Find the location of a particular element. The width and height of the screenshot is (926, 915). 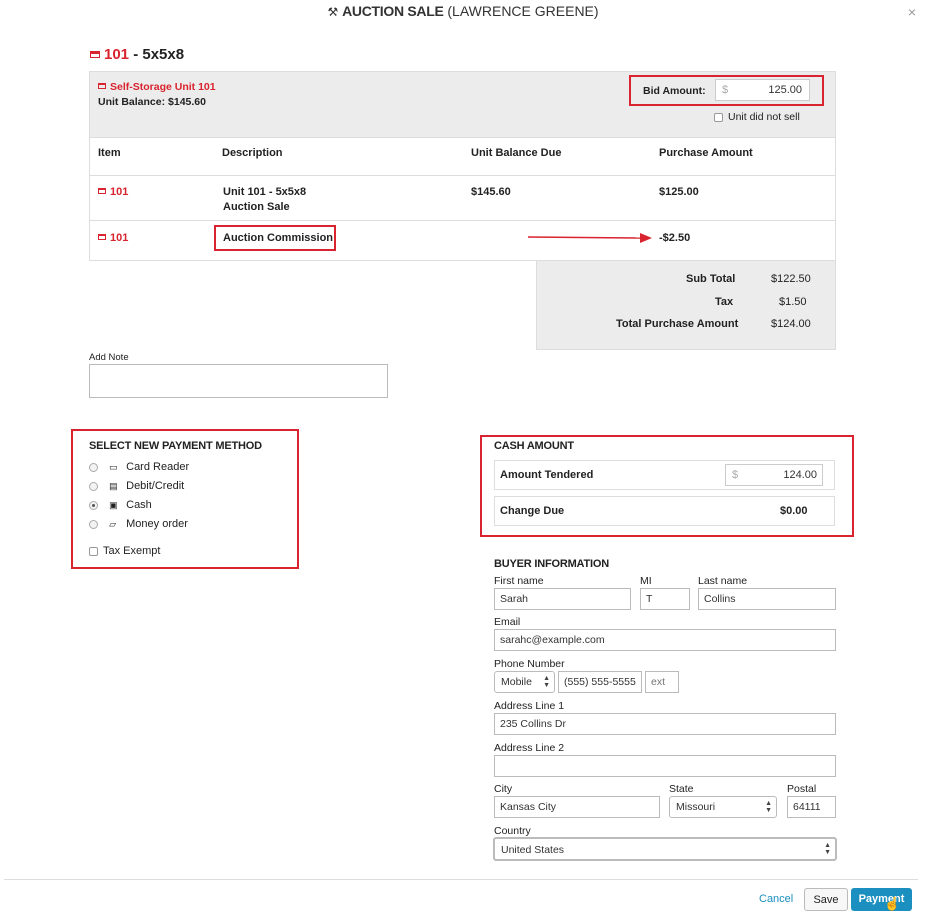

unit-heading: 101 - 5x5x8 is located at coordinates (137, 54).